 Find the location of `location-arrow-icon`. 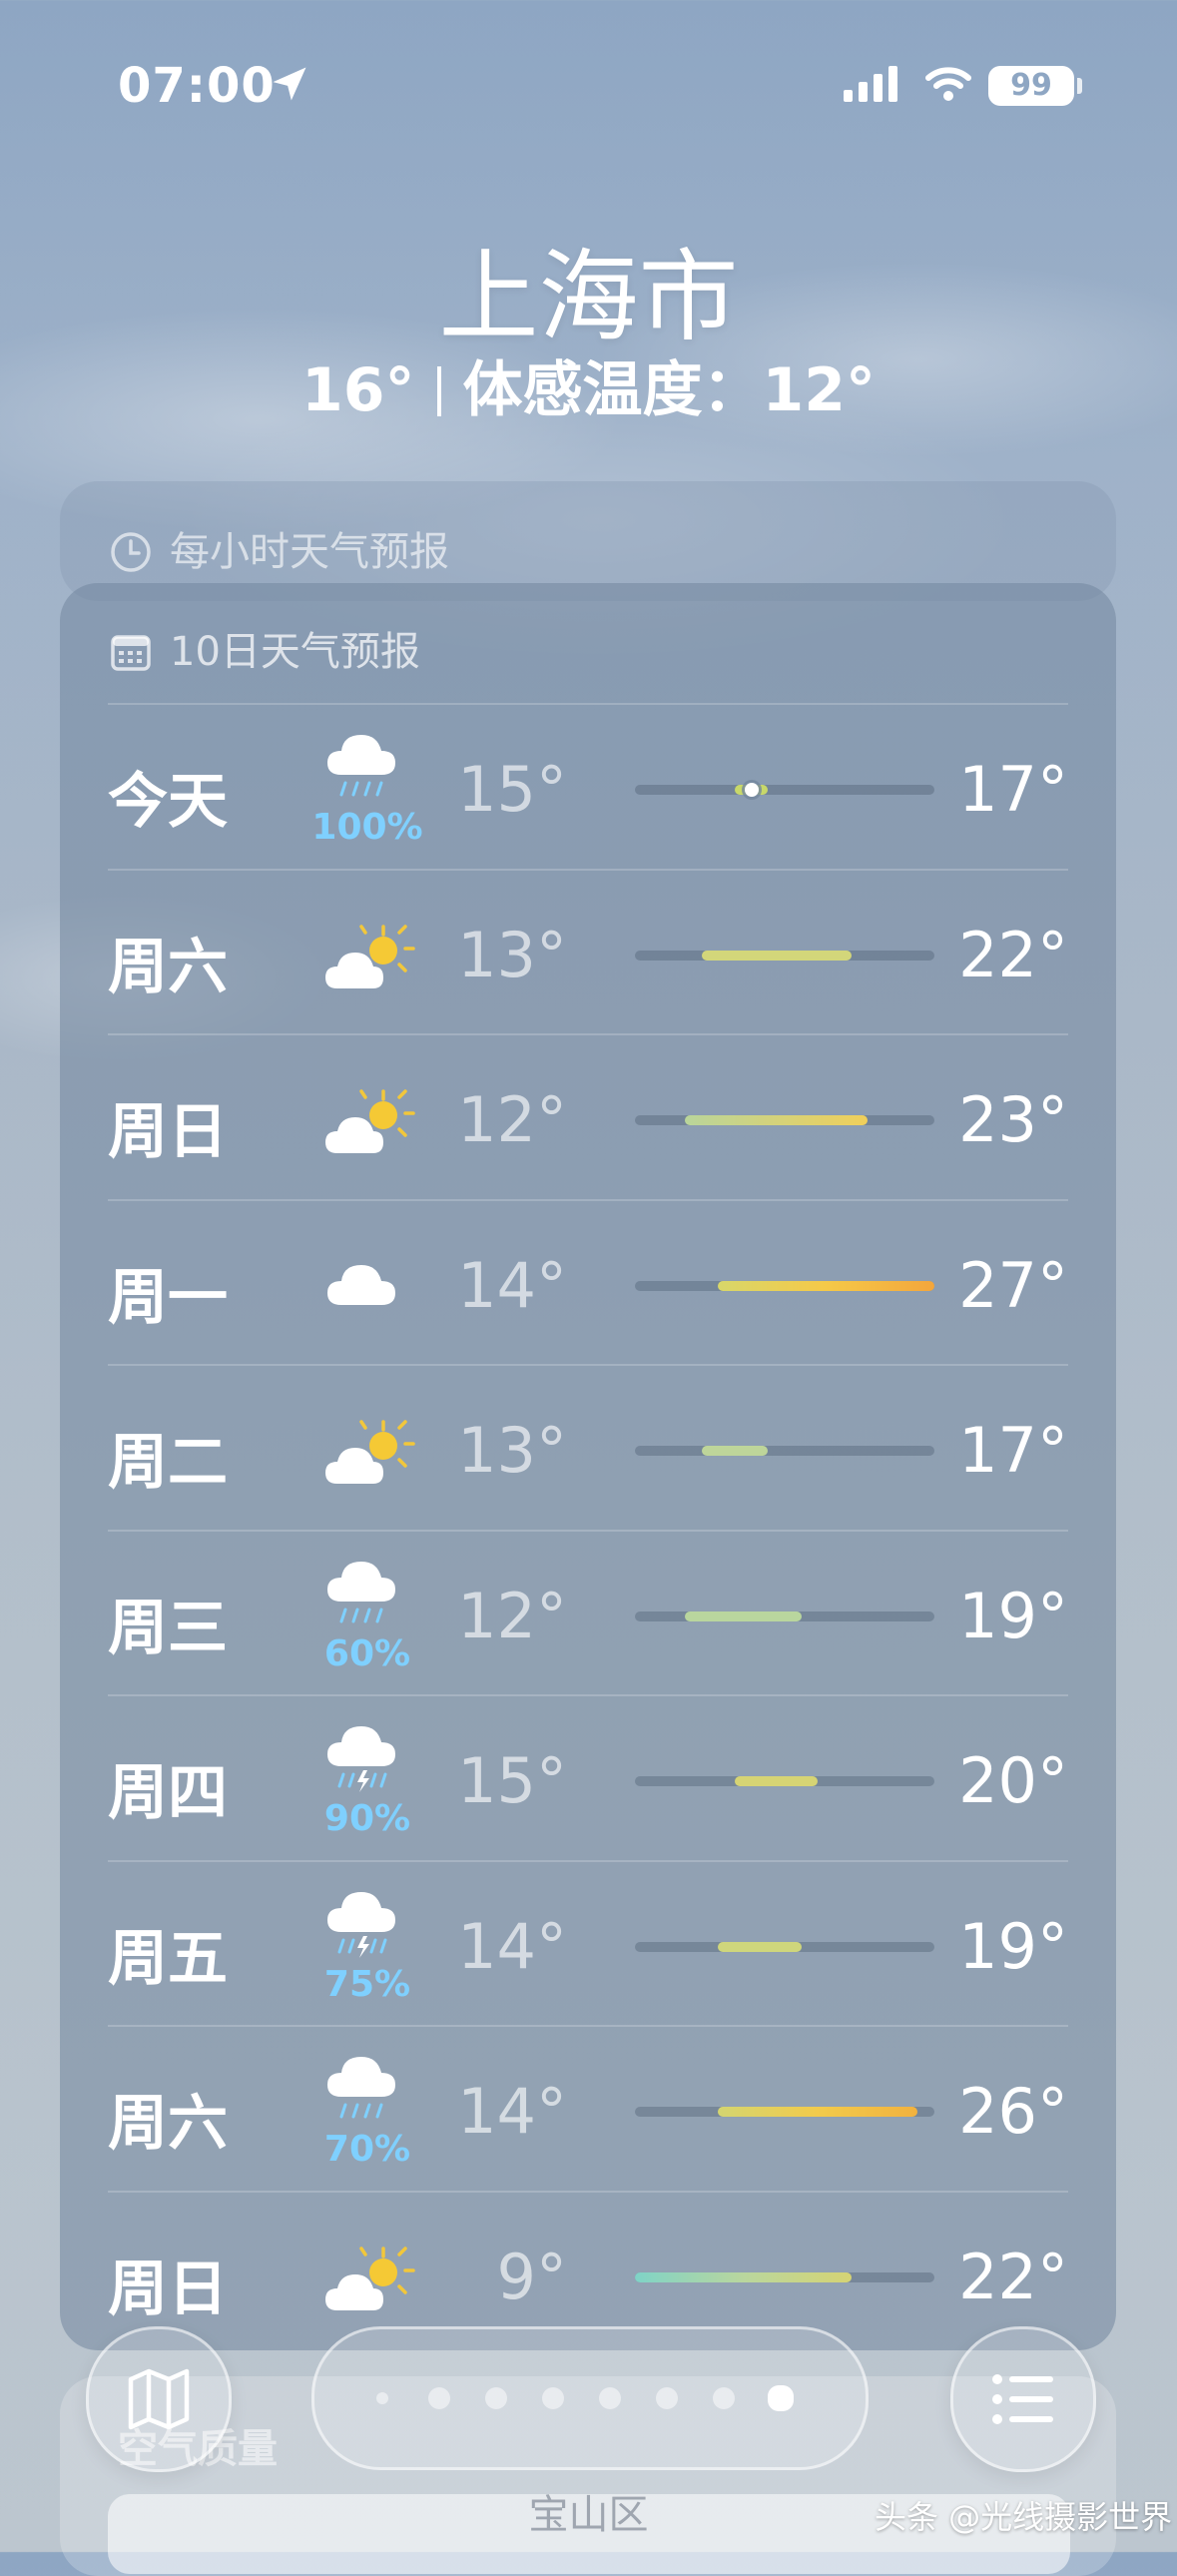

location-arrow-icon is located at coordinates (289, 84).